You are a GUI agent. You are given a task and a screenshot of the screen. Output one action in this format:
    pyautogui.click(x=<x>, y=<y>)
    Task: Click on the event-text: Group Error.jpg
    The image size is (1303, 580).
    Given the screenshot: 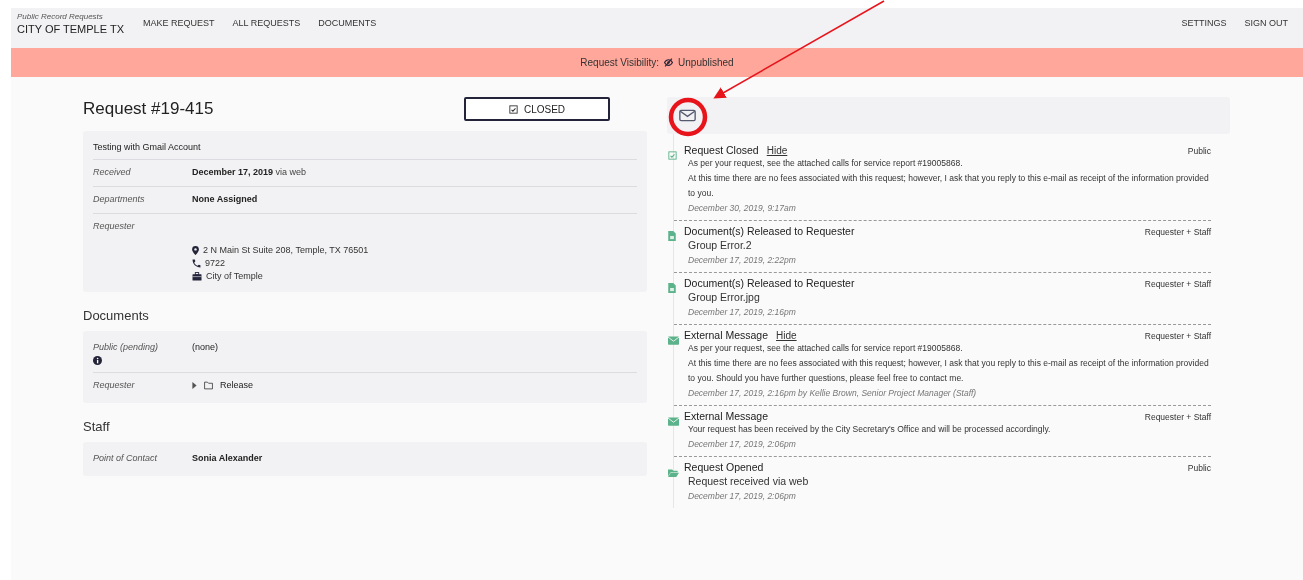 What is the action you would take?
    pyautogui.click(x=724, y=297)
    